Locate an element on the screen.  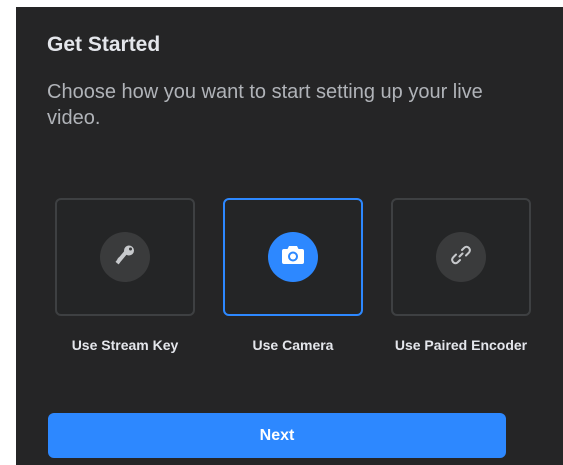
key-icon-circle is located at coordinates (125, 257).